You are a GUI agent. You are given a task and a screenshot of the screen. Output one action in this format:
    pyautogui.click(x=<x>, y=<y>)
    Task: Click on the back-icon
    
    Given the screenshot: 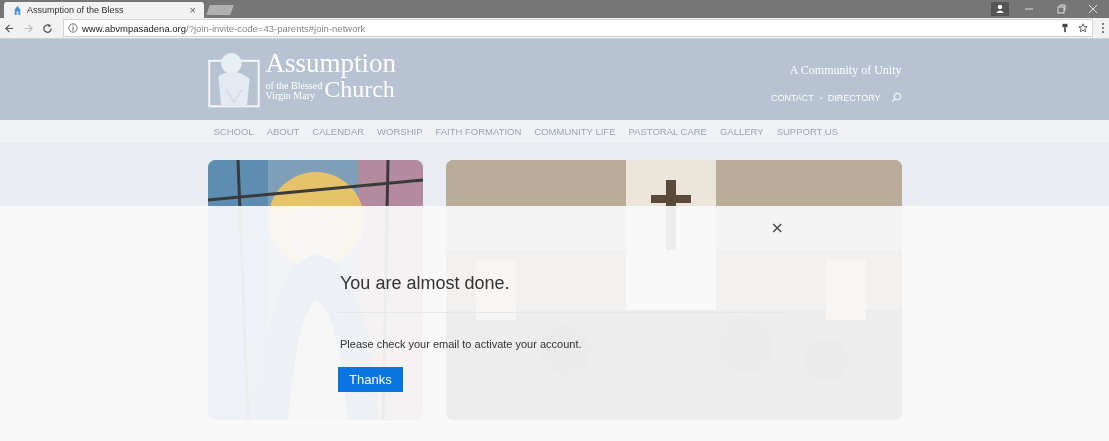 What is the action you would take?
    pyautogui.click(x=9, y=28)
    